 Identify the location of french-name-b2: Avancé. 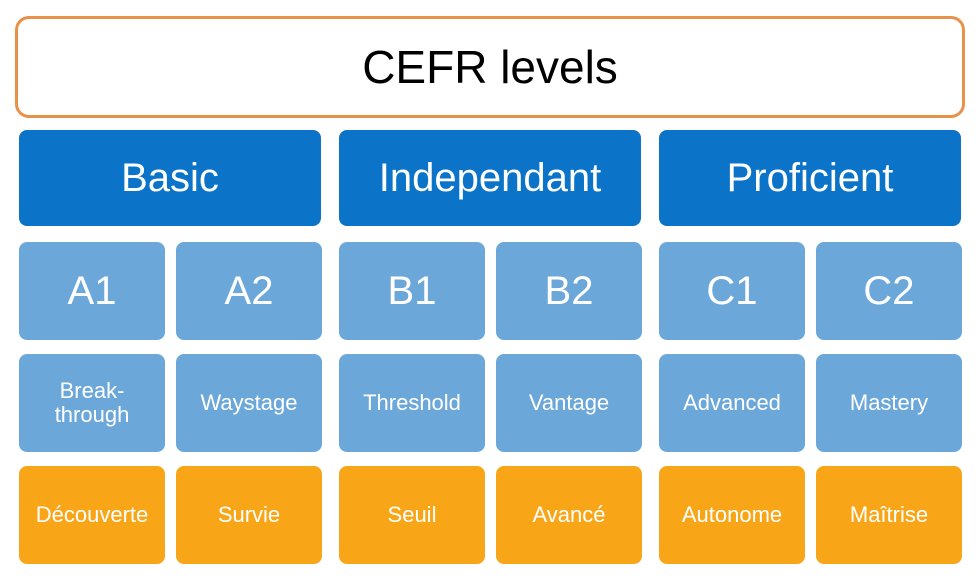
(569, 515).